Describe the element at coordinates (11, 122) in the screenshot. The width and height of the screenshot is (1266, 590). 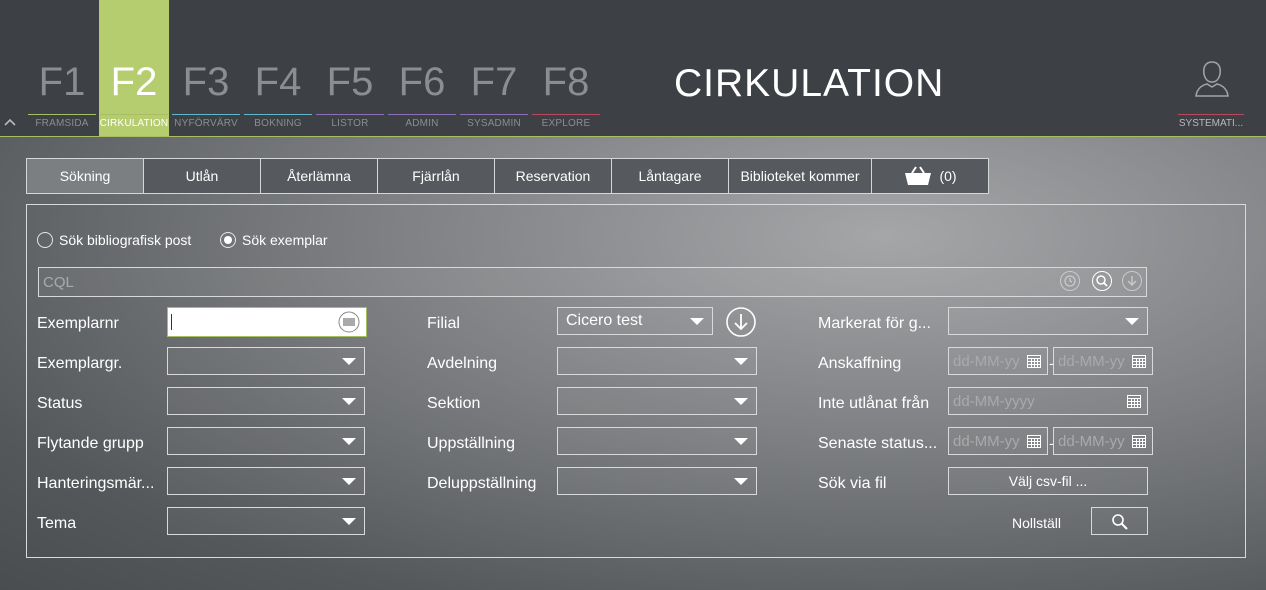
I see `collapse-chevron-icon` at that location.